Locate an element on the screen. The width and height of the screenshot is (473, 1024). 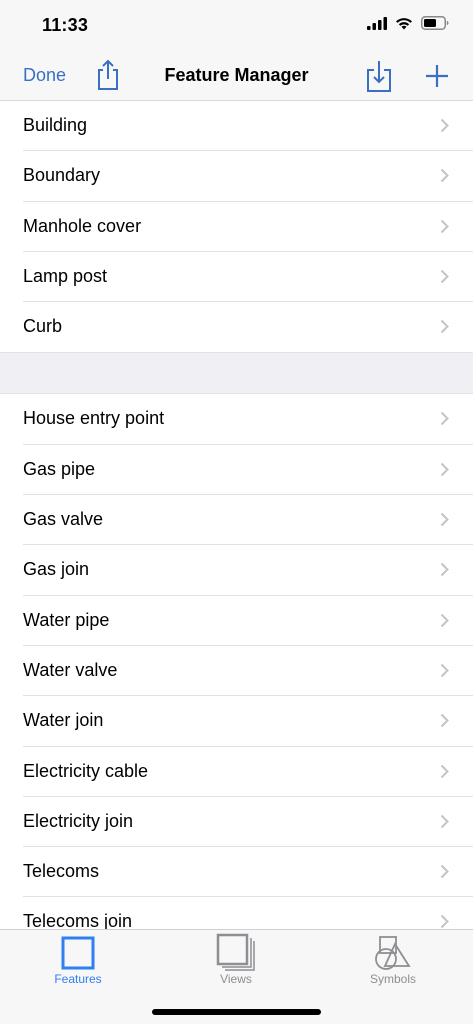
list-item: Electricity join is located at coordinates (236, 822).